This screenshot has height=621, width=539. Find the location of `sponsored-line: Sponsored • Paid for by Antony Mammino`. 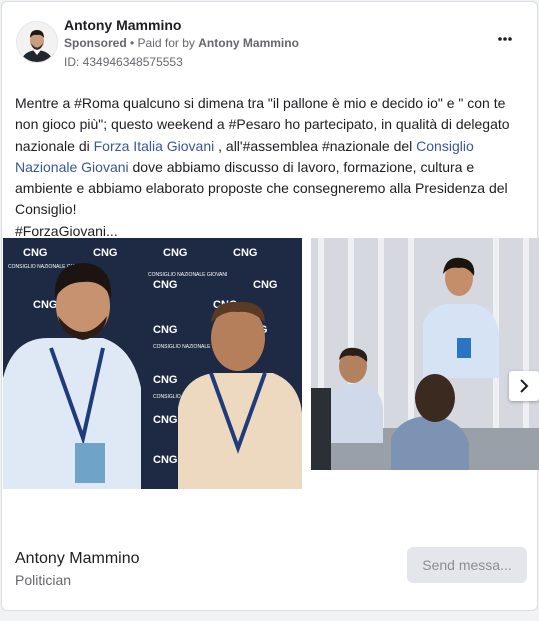

sponsored-line: Sponsored • Paid for by Antony Mammino is located at coordinates (181, 43).